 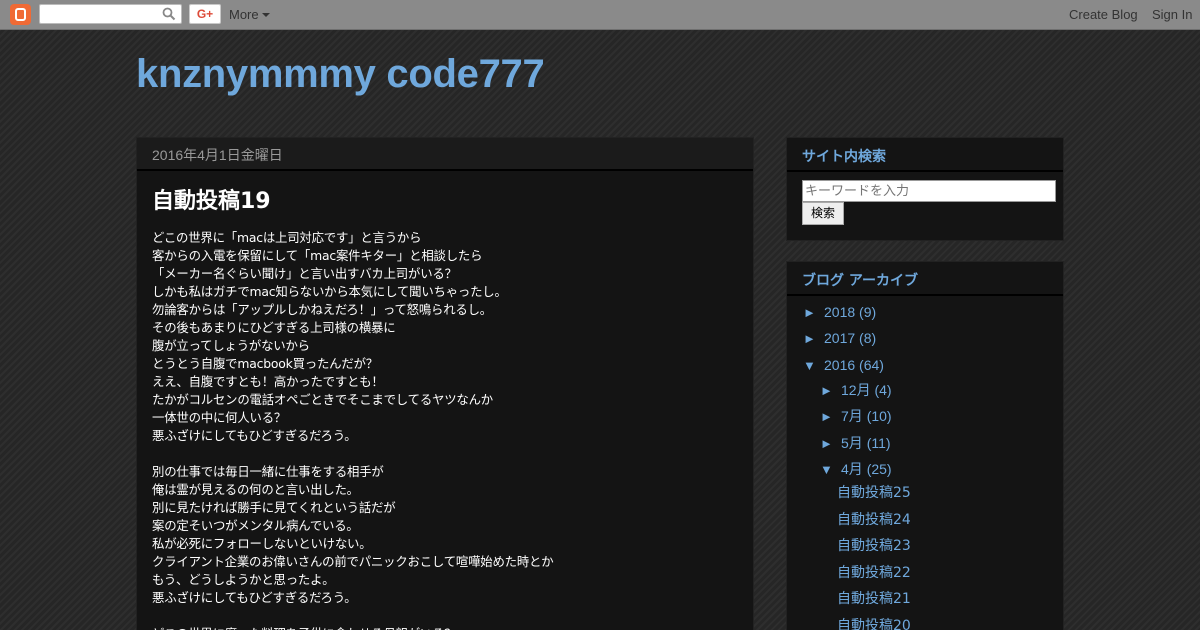 I want to click on archive-month-label: 12月, so click(x=856, y=390).